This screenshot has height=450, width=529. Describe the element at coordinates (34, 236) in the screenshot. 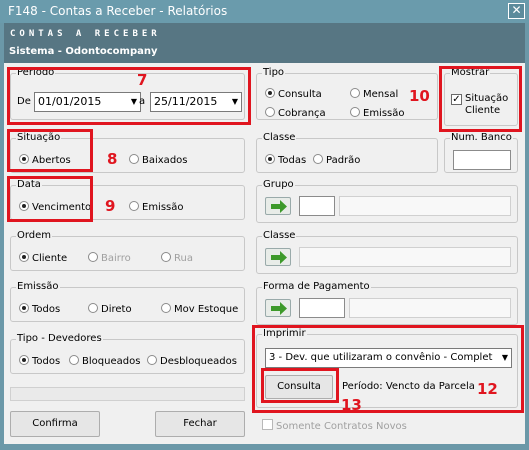

I see `ordem-legend: Ordem` at that location.